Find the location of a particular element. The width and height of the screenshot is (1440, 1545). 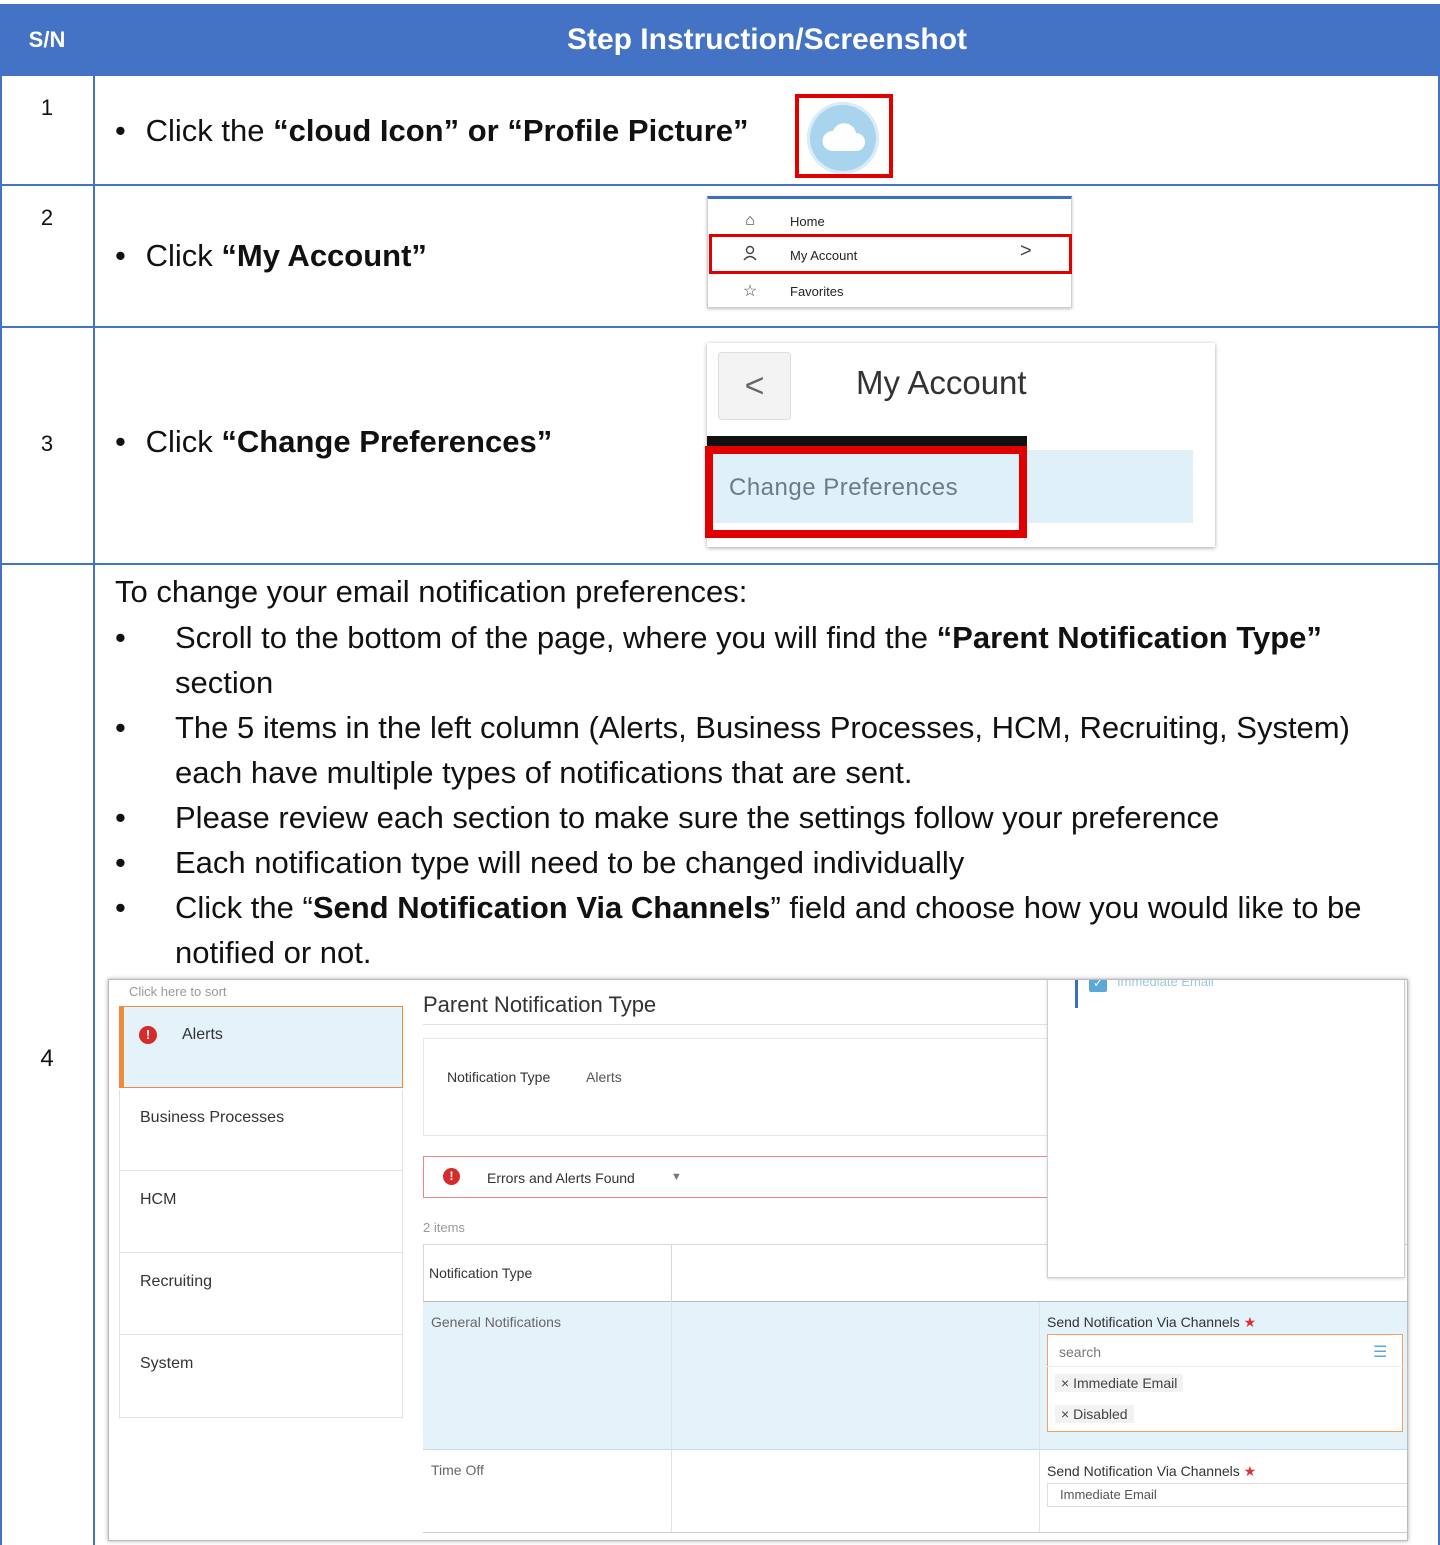

side-item-alerts is located at coordinates (261, 1047).